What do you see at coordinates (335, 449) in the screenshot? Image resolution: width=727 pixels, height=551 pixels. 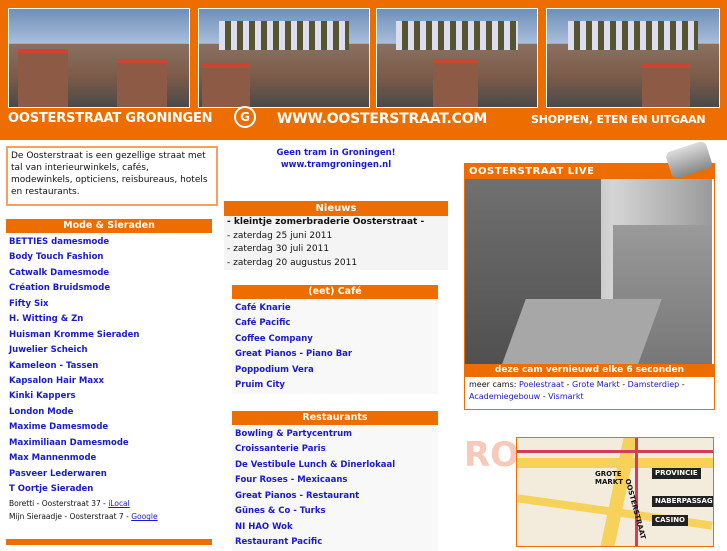 I see `restaurant-link: Croissanterie Paris` at bounding box center [335, 449].